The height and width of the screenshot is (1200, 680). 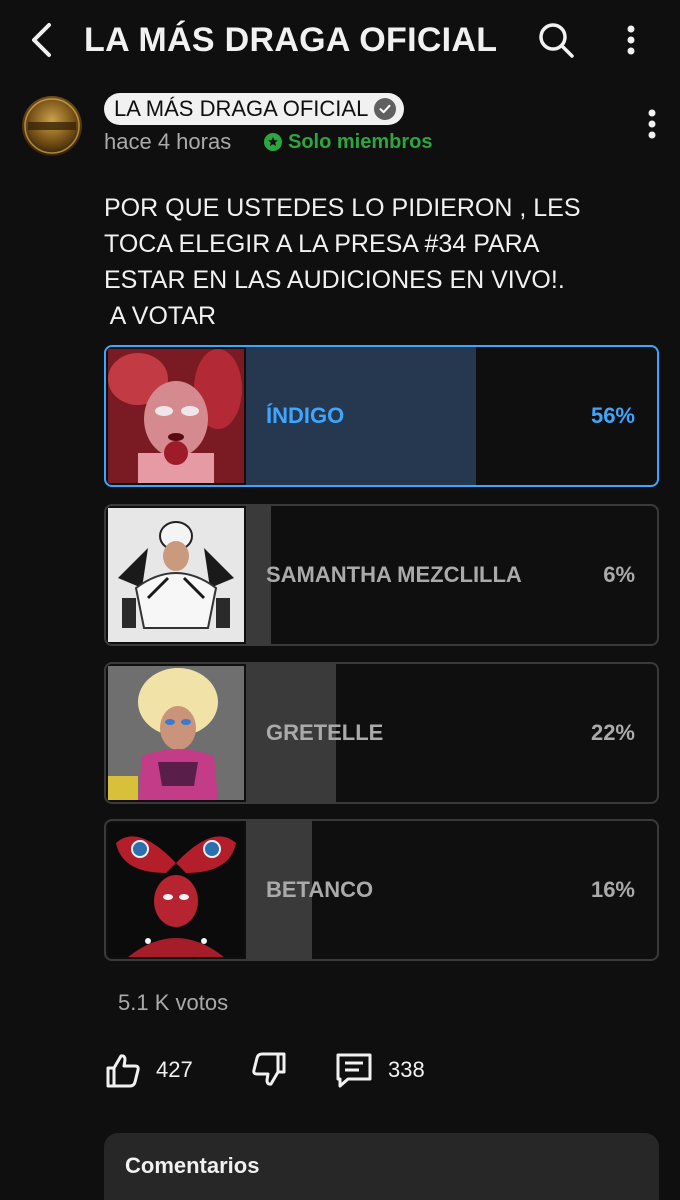 I want to click on verified-icon, so click(x=385, y=109).